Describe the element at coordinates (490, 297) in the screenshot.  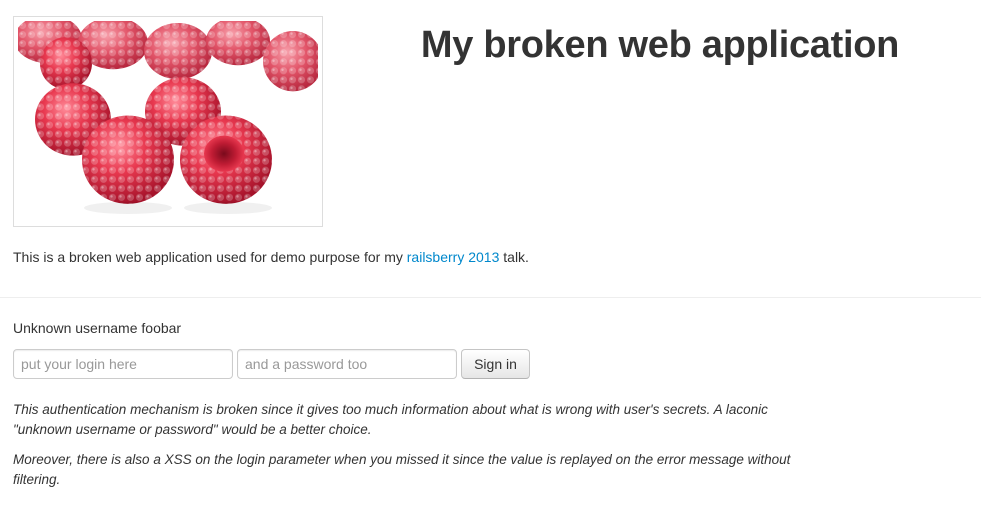
I see `divider` at that location.